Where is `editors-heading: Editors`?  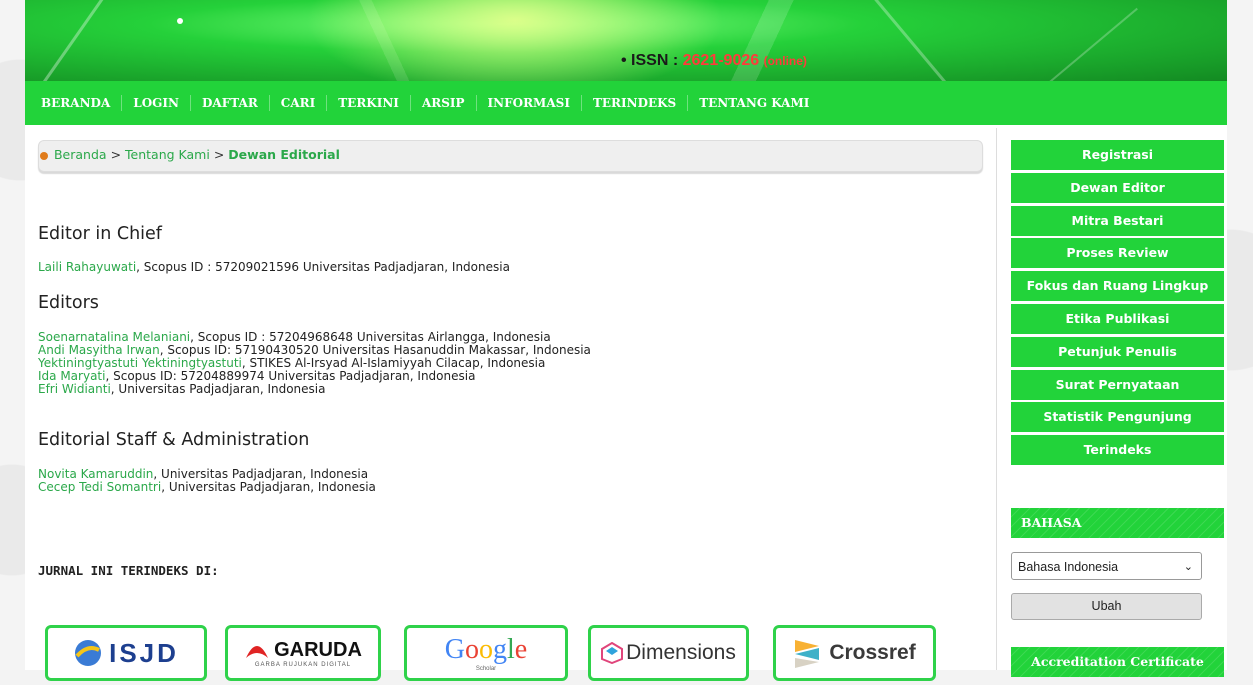 editors-heading: Editors is located at coordinates (68, 303).